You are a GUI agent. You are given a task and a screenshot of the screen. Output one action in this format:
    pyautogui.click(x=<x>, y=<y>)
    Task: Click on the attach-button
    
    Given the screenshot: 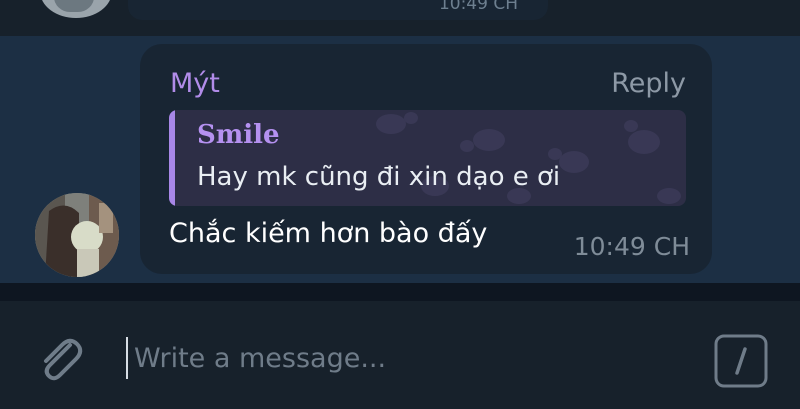 What is the action you would take?
    pyautogui.click(x=60, y=361)
    